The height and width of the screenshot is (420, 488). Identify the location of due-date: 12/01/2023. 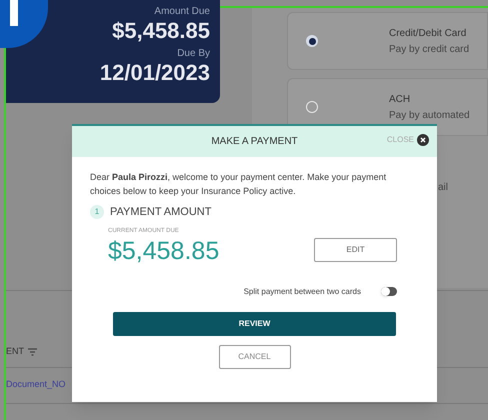
(155, 73).